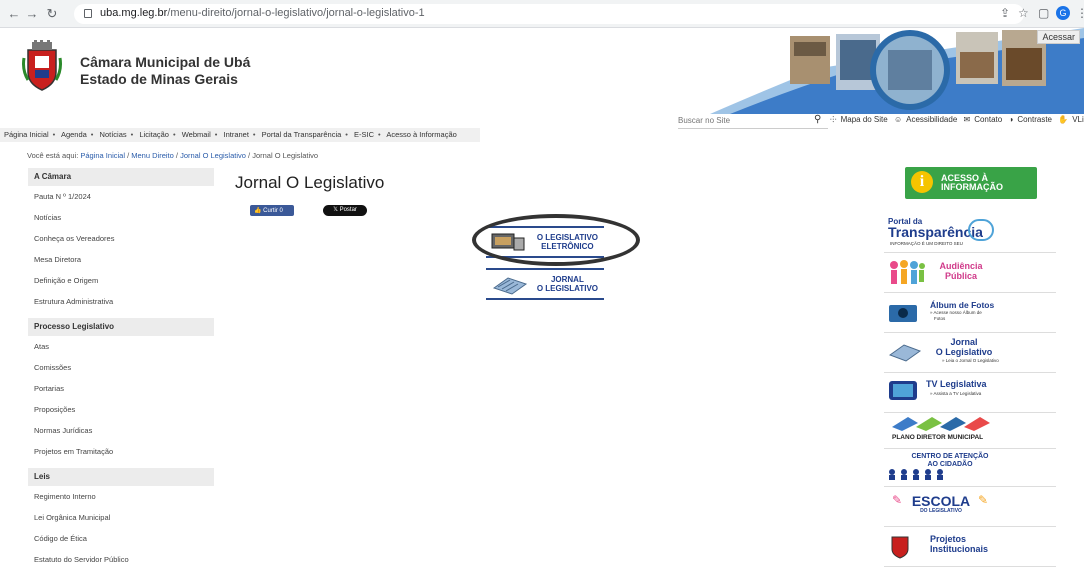  Describe the element at coordinates (152, 155) in the screenshot. I see `crumb-menu-direito: Menu Direito` at that location.